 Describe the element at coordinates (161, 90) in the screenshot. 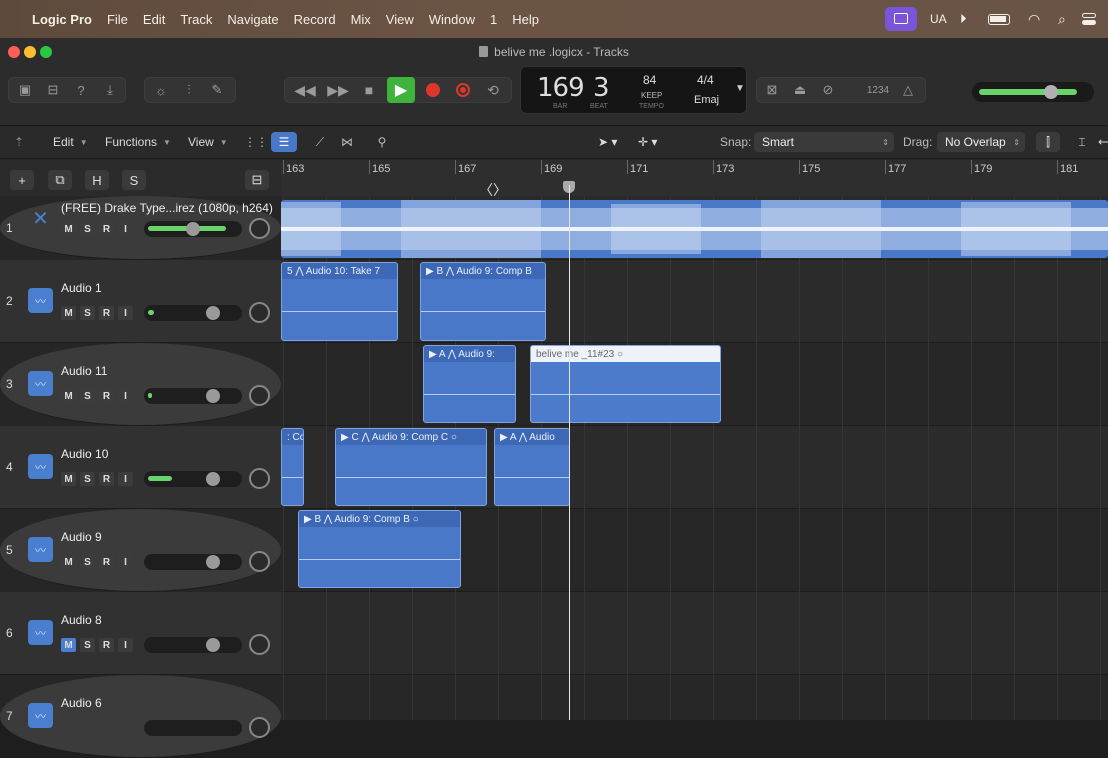

I see `smart-controls-icon: ☼` at that location.